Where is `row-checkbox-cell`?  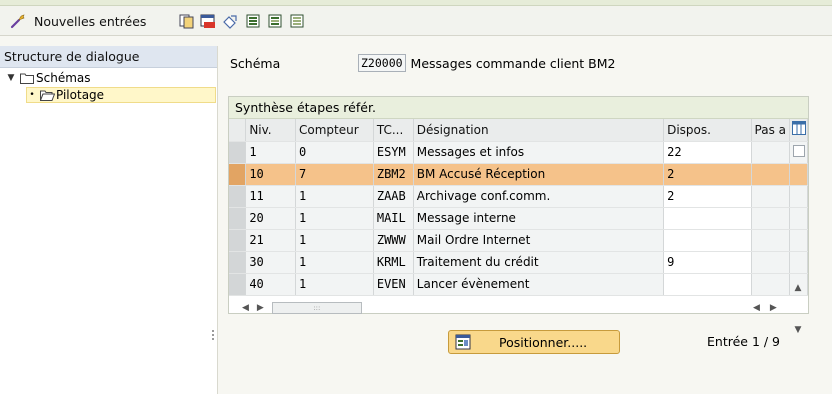 row-checkbox-cell is located at coordinates (798, 152).